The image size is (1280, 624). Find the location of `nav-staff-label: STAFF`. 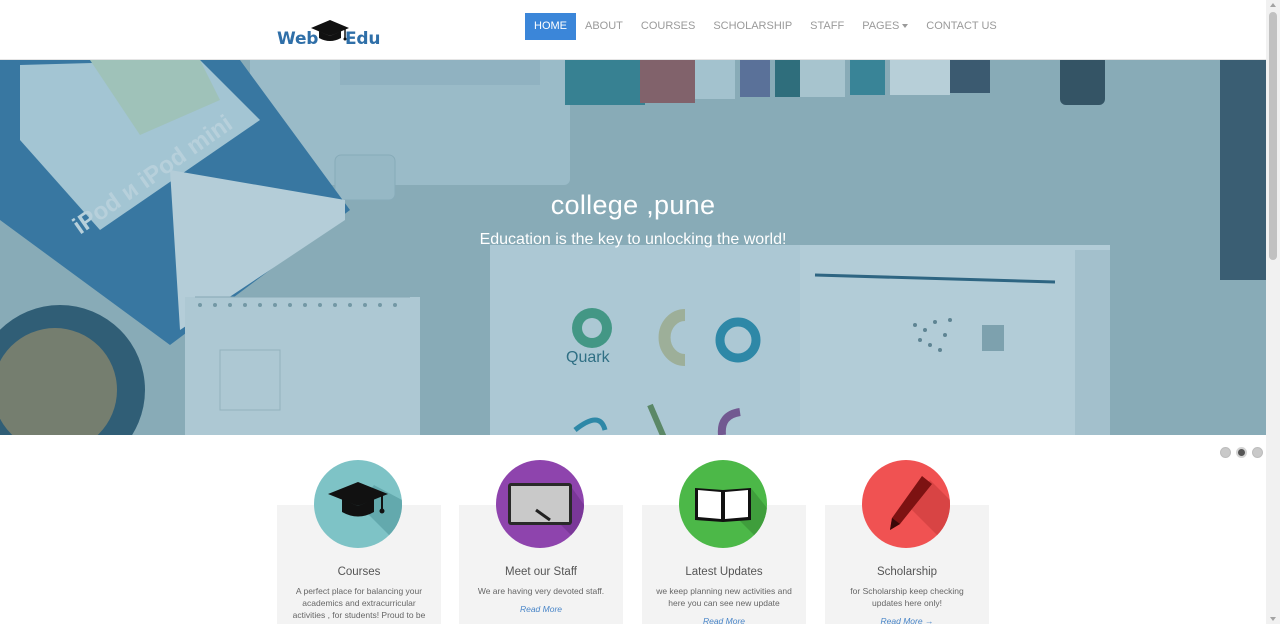

nav-staff-label: STAFF is located at coordinates (827, 26).